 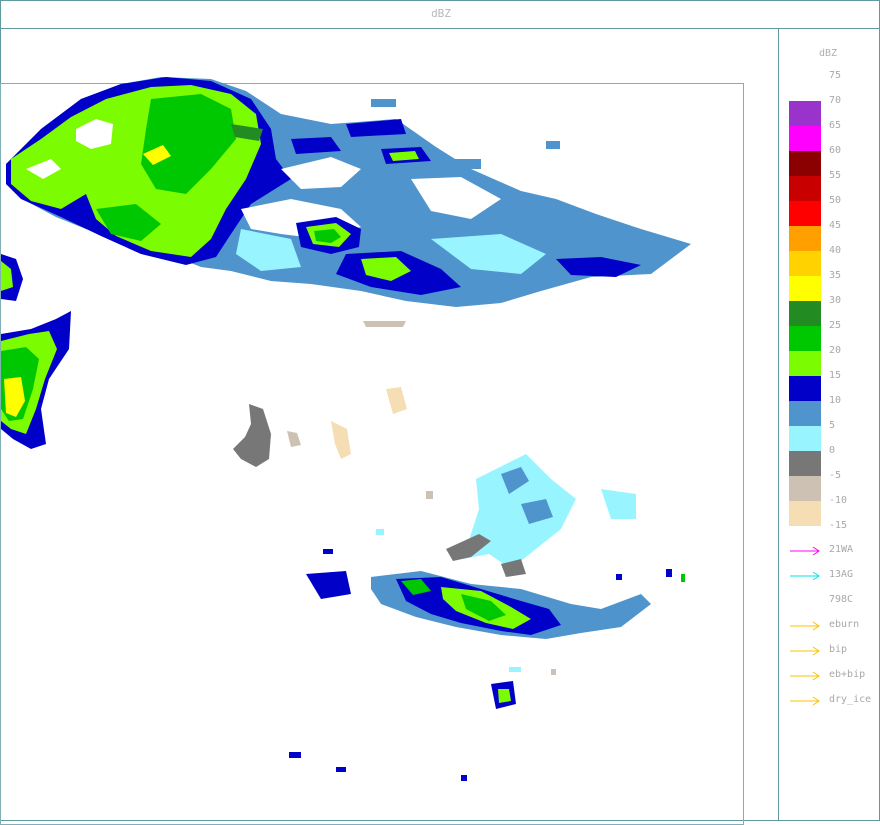 What do you see at coordinates (478, 581) in the screenshot?
I see `storm-southeast` at bounding box center [478, 581].